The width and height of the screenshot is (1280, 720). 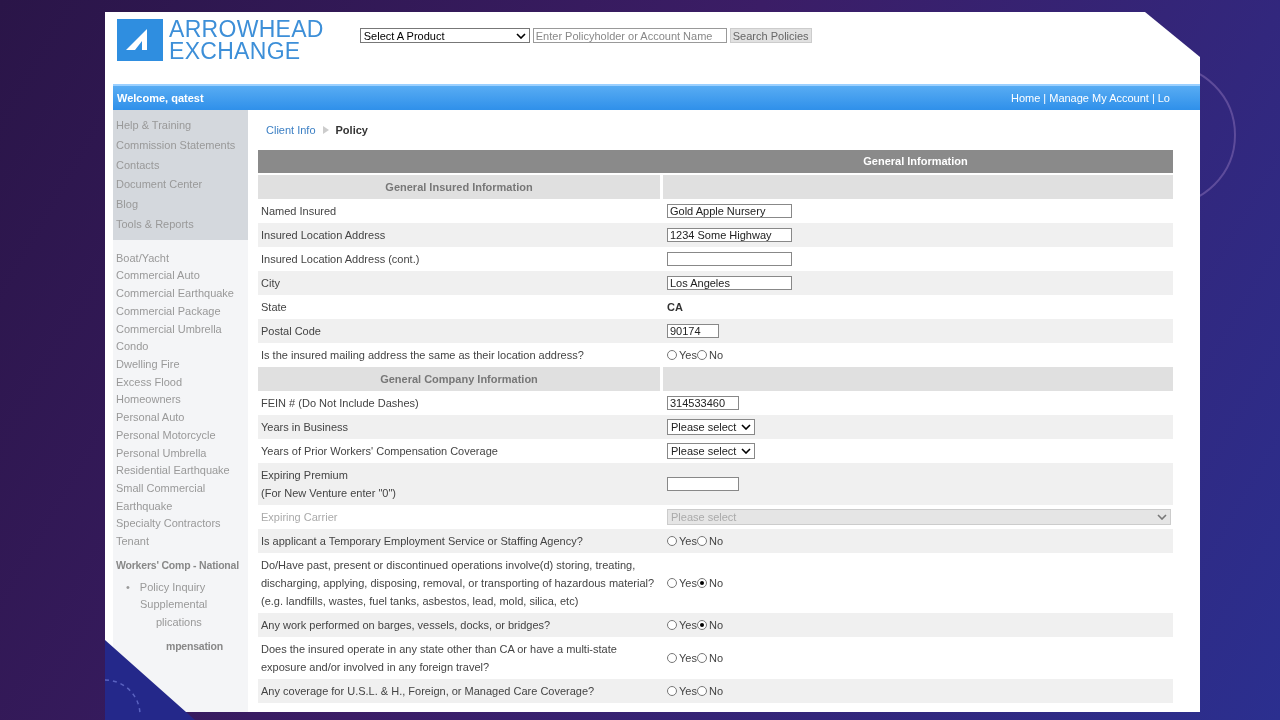 What do you see at coordinates (160, 98) in the screenshot?
I see `welcome-text: Welcome, qatest` at bounding box center [160, 98].